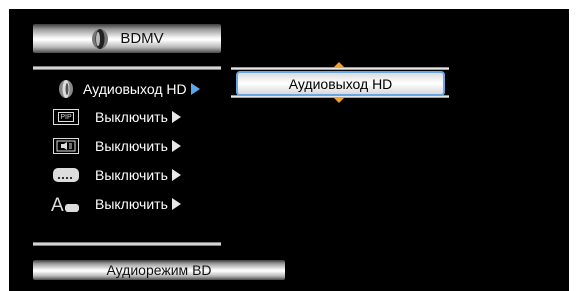  What do you see at coordinates (66, 117) in the screenshot?
I see `pip-icon: PIP` at bounding box center [66, 117].